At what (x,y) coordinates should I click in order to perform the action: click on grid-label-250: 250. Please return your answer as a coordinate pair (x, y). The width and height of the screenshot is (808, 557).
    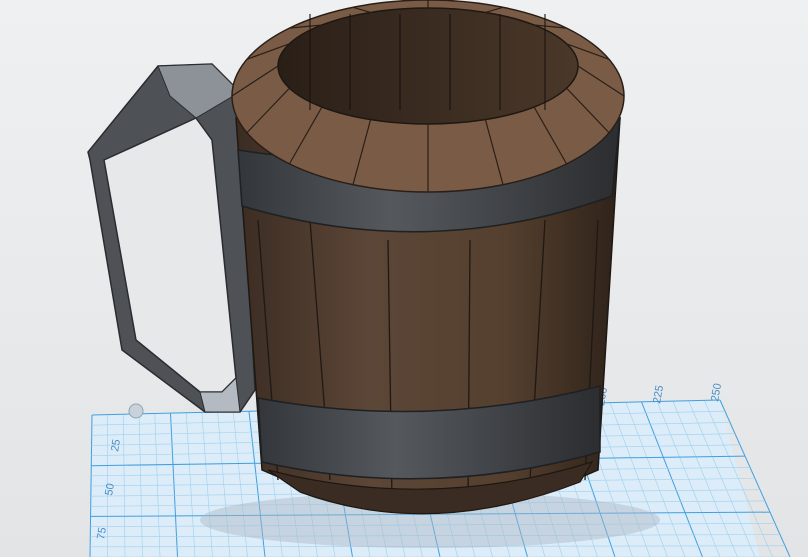
    Looking at the image, I should click on (716, 392).